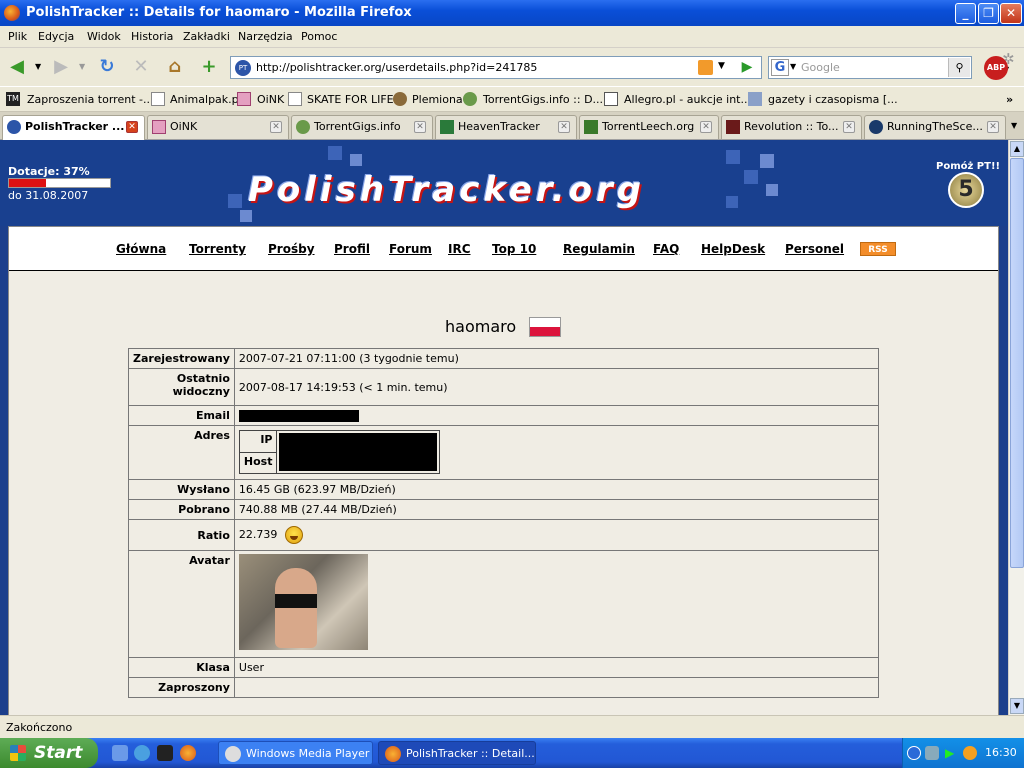 The image size is (1024, 768). I want to click on redacted-address, so click(358, 452).